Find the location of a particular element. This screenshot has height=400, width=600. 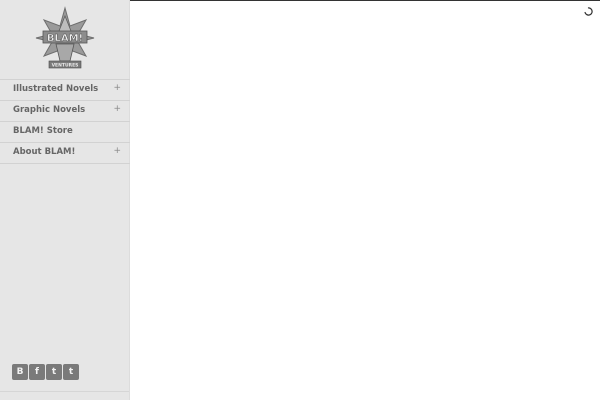

nav-item-graphic-novels: Graphic Novels + is located at coordinates (65, 111).